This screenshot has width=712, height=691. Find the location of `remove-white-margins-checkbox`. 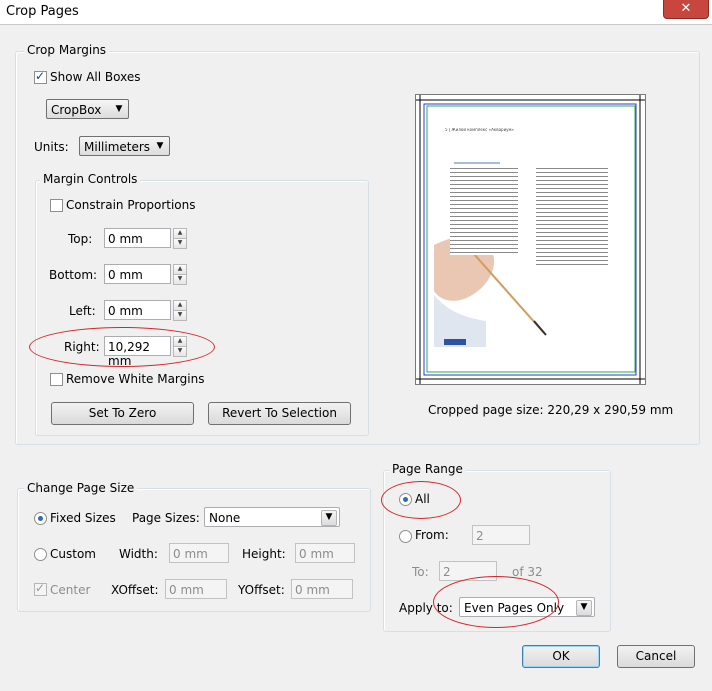

remove-white-margins-checkbox is located at coordinates (56, 379).